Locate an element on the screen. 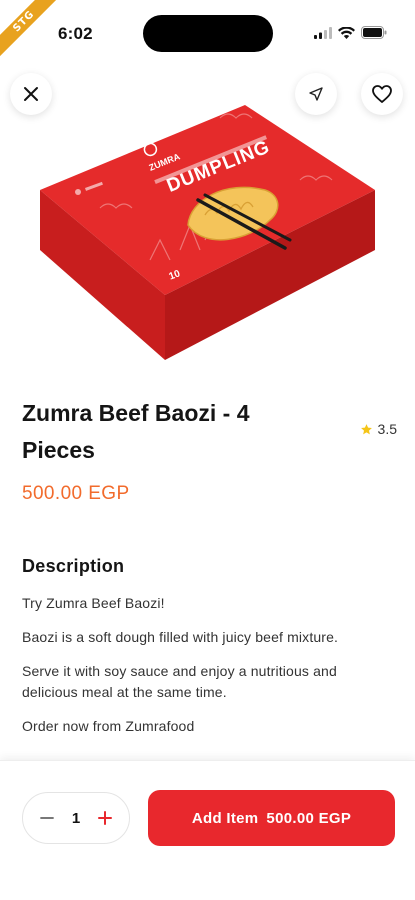 The height and width of the screenshot is (900, 415). product-rating: 3.5 is located at coordinates (378, 429).